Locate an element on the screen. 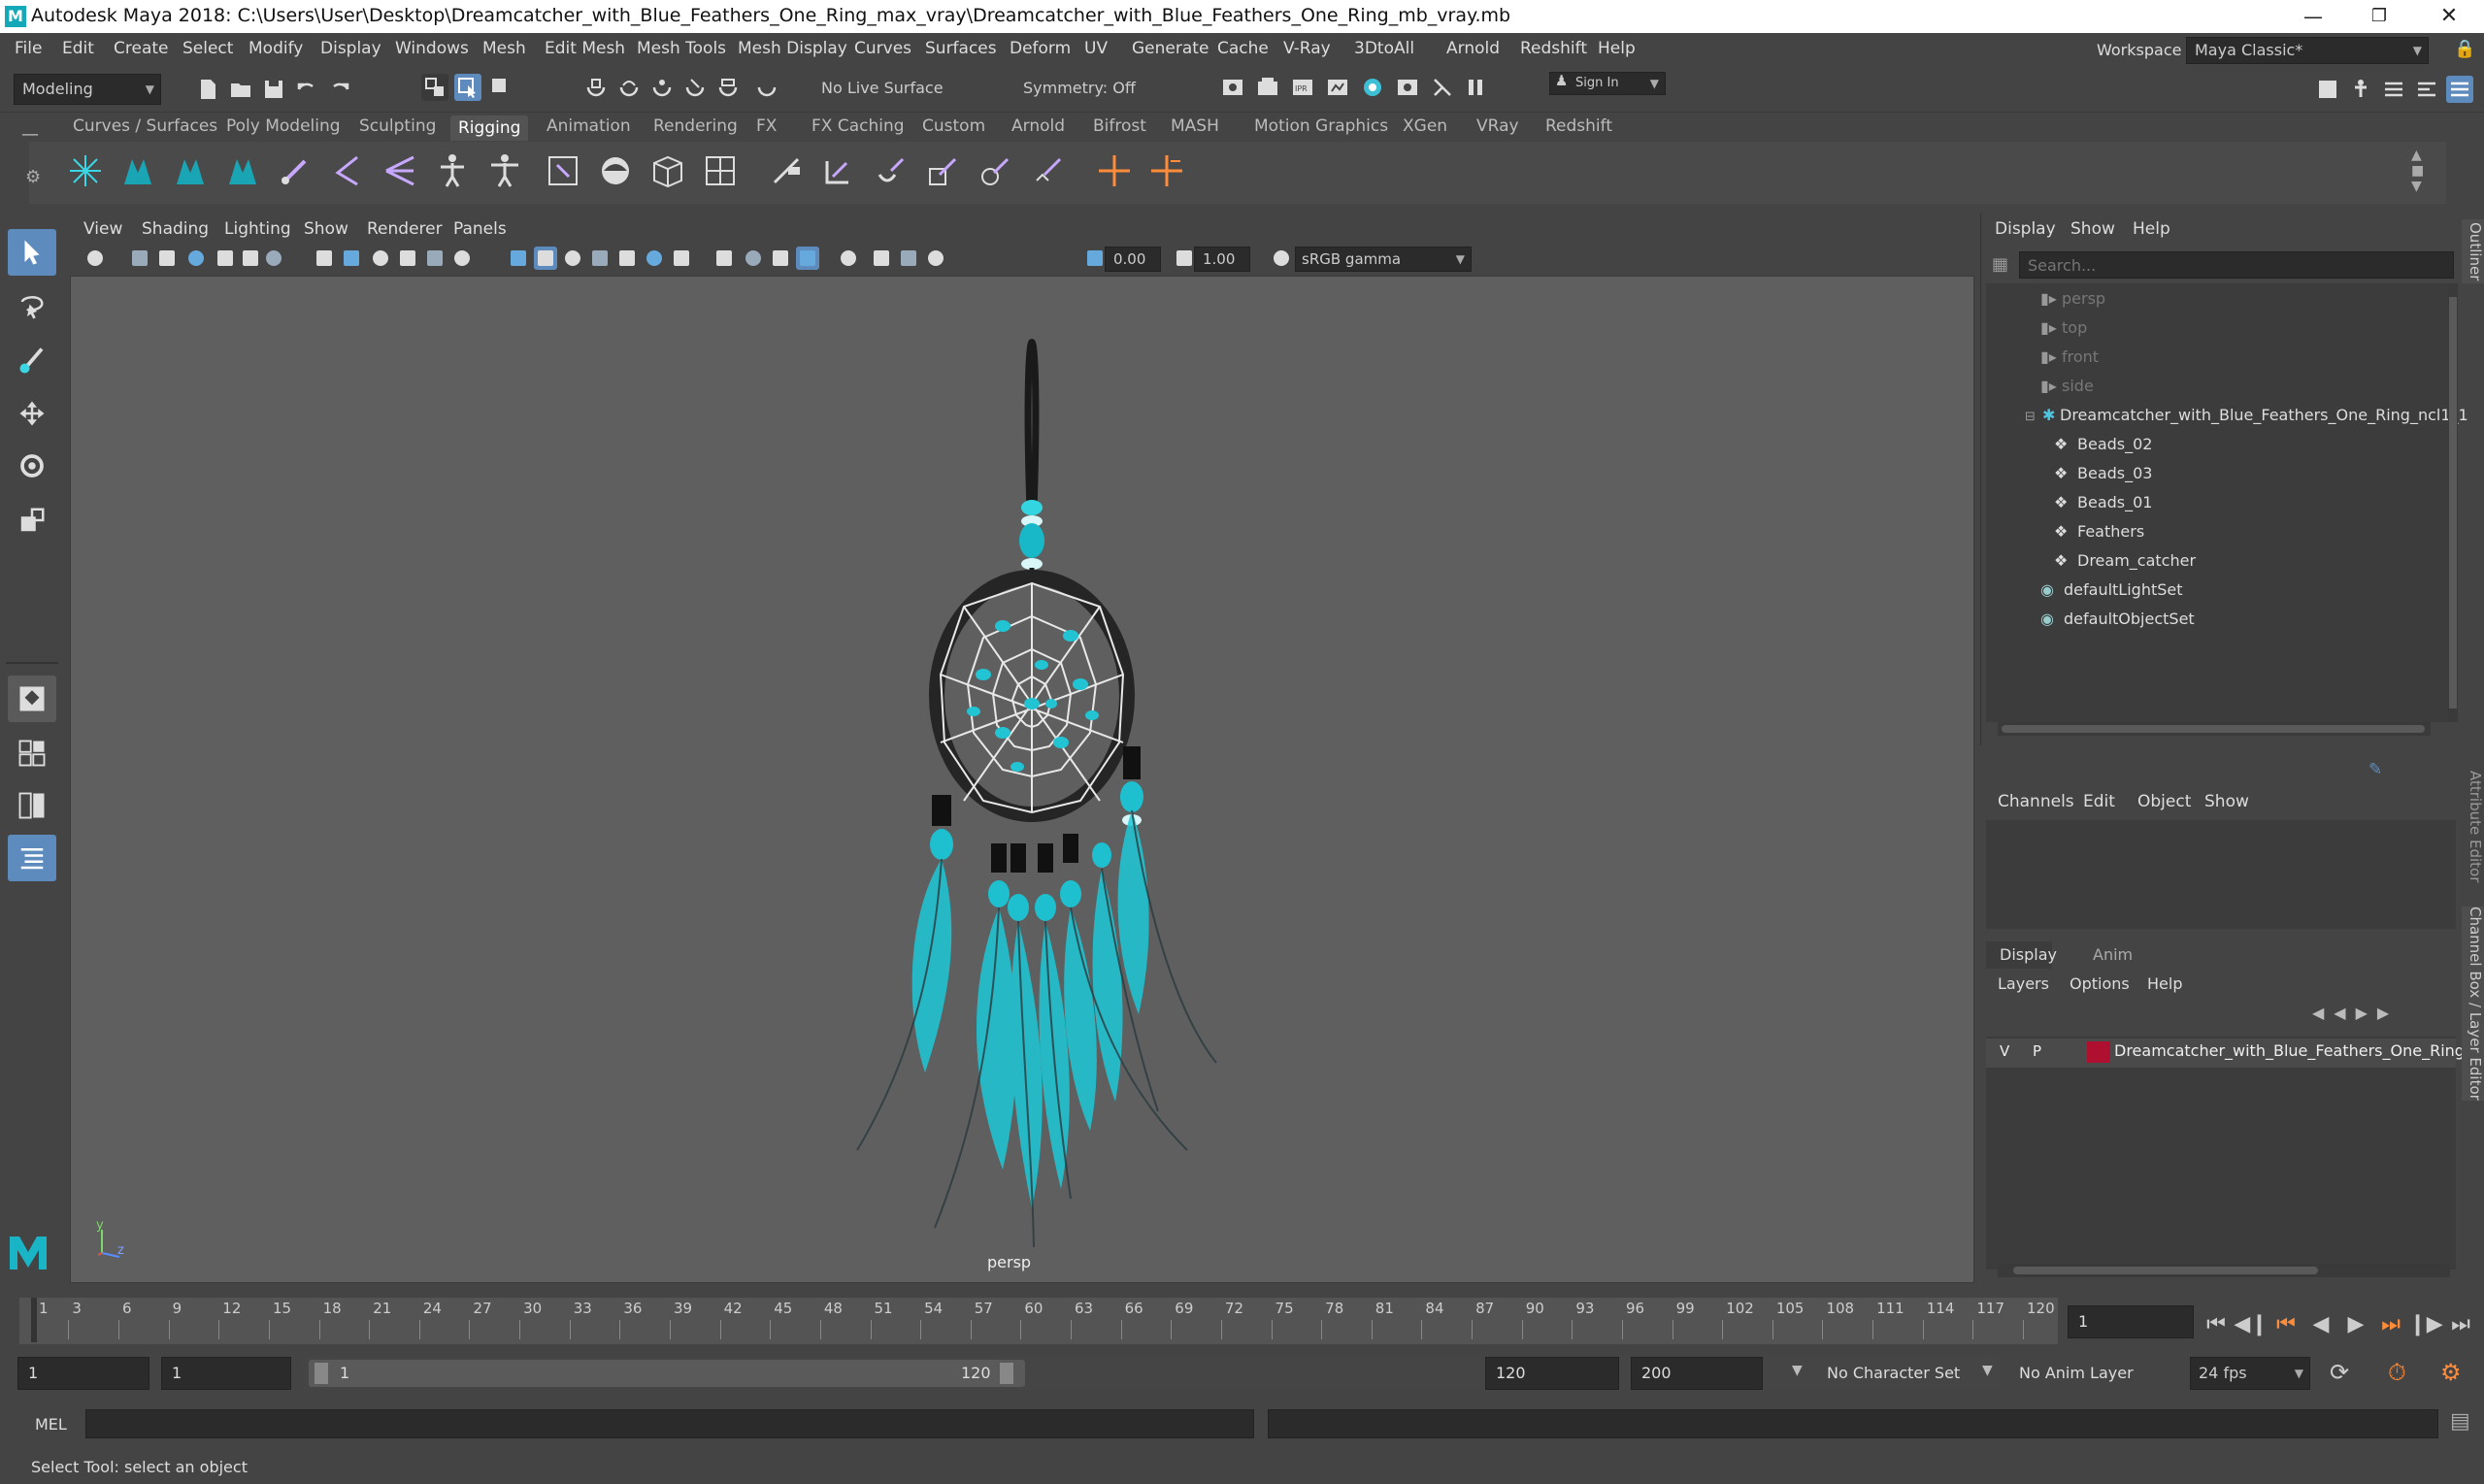 This screenshot has height=1484, width=2484. smooth-shade-icon is located at coordinates (545, 258).